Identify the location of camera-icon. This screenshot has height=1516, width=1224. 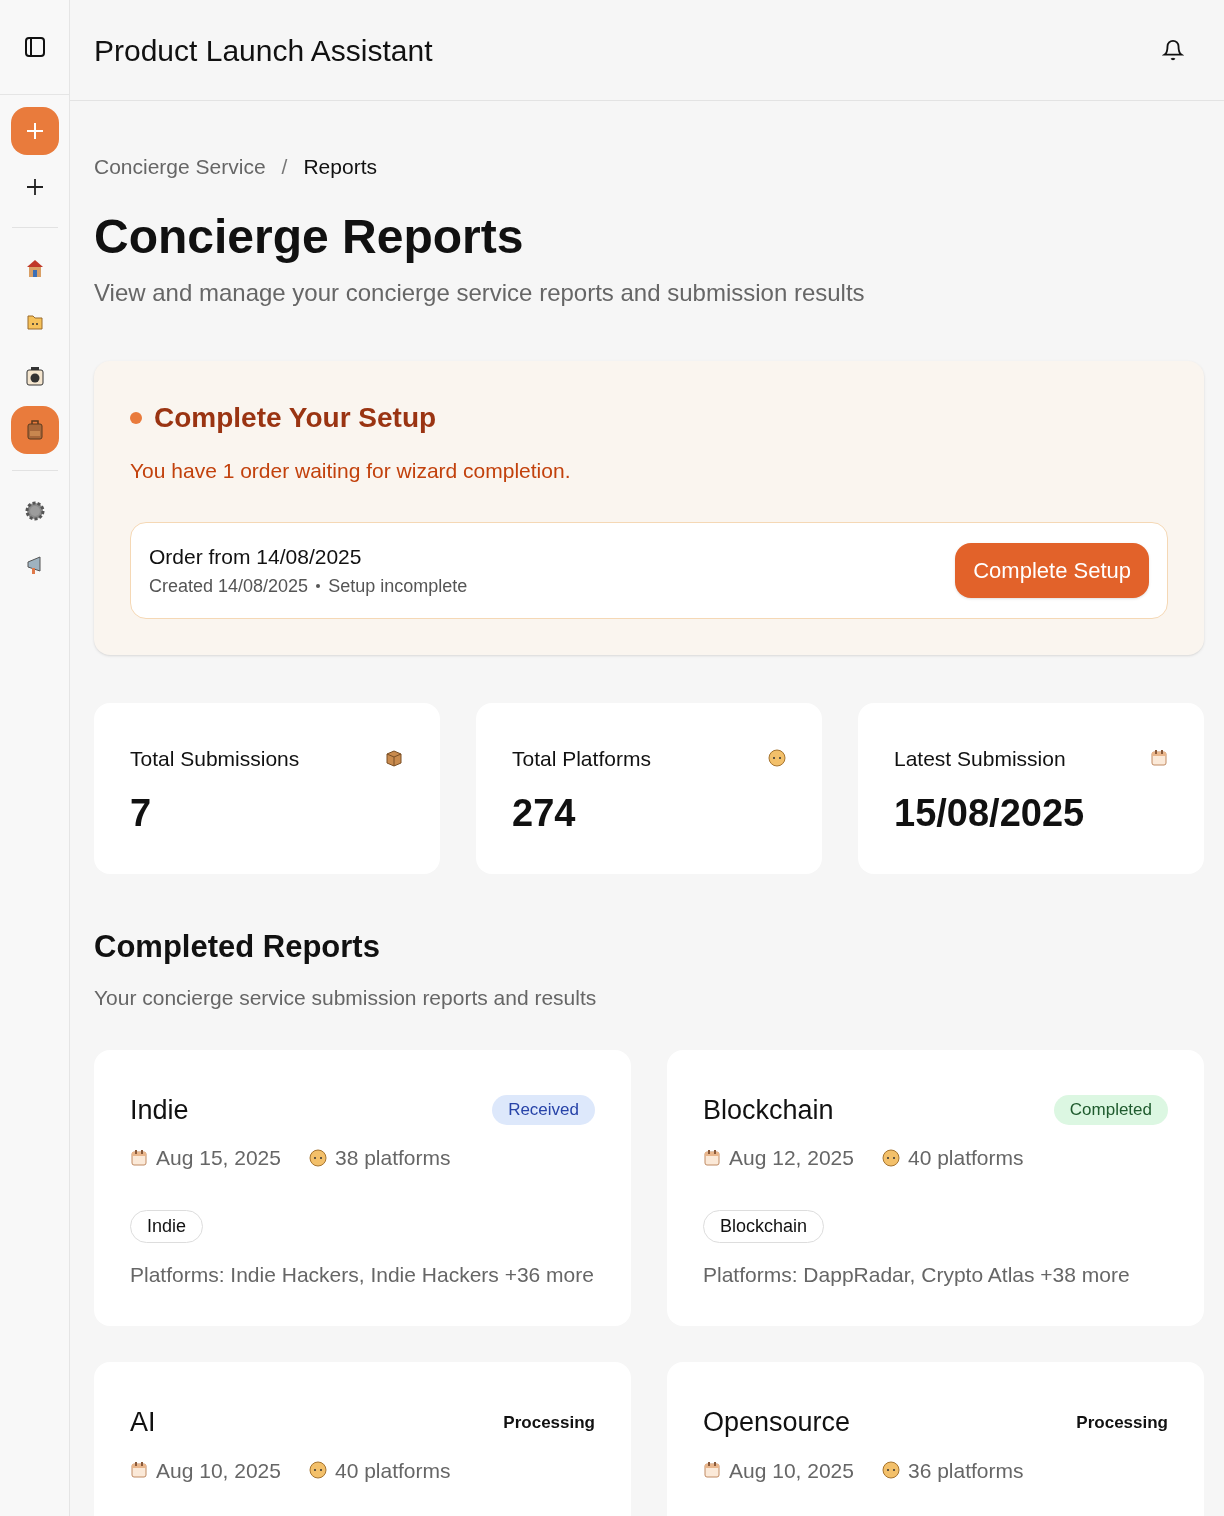
(34, 376).